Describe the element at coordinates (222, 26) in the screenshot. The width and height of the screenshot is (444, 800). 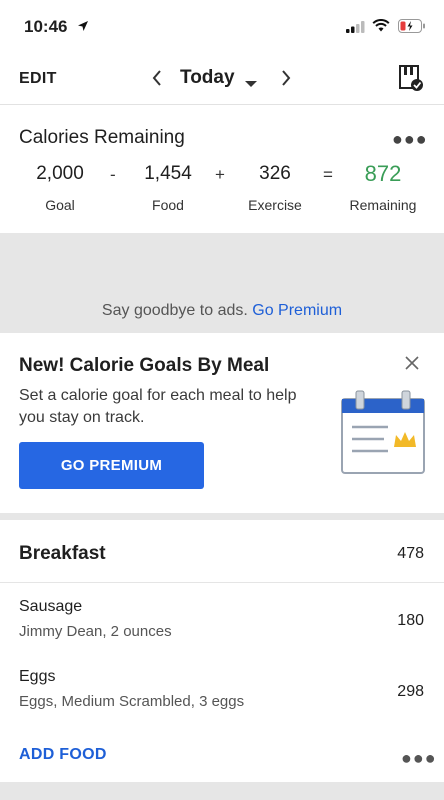
I see `status-bar: 10:46` at that location.